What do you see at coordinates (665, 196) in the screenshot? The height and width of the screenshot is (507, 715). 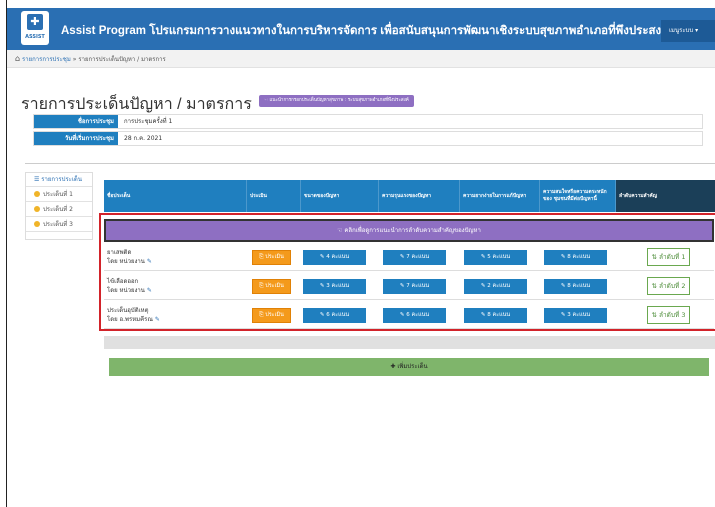 I see `column-header-priority: ลำดับความสำคัญ` at bounding box center [665, 196].